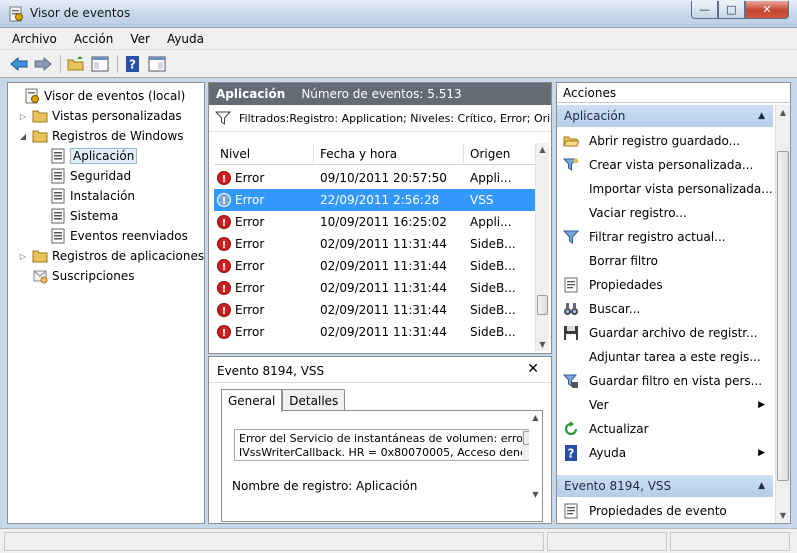 This screenshot has height=553, width=797. I want to click on tree-item-eventos-reenviados: Eventos reenviados, so click(112, 236).